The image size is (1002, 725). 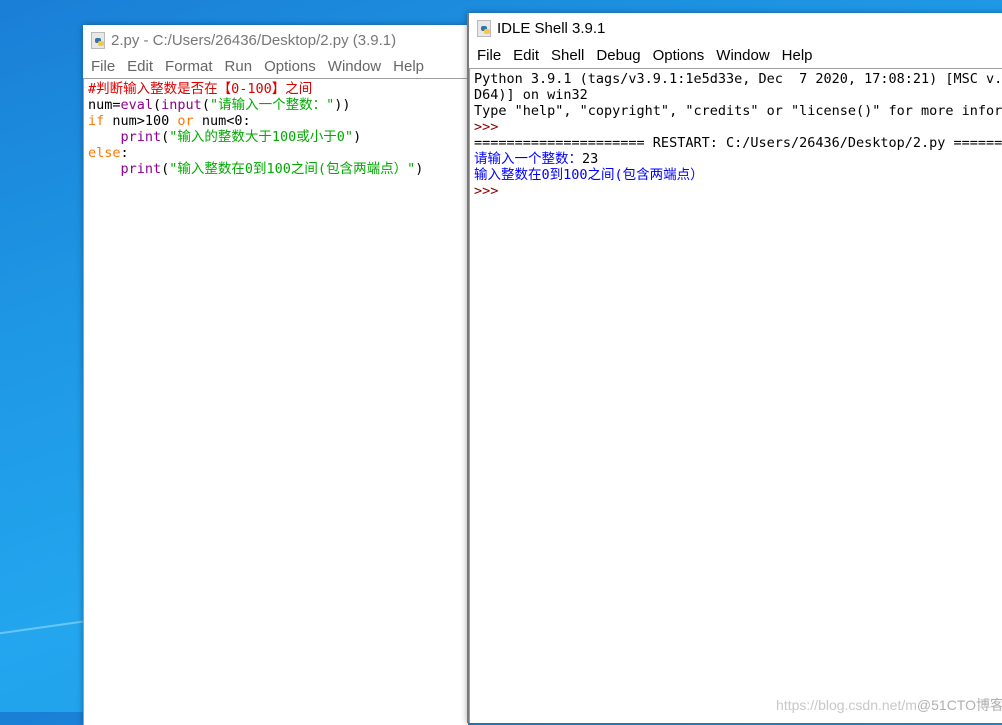 I want to click on shell-program-output: 输入整数在0到100之间(包含两端点）, so click(x=589, y=175).